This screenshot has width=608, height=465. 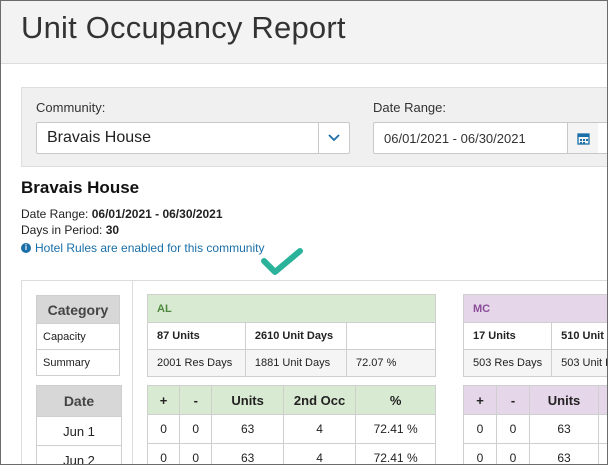 What do you see at coordinates (78, 309) in the screenshot?
I see `category-header: Category` at bounding box center [78, 309].